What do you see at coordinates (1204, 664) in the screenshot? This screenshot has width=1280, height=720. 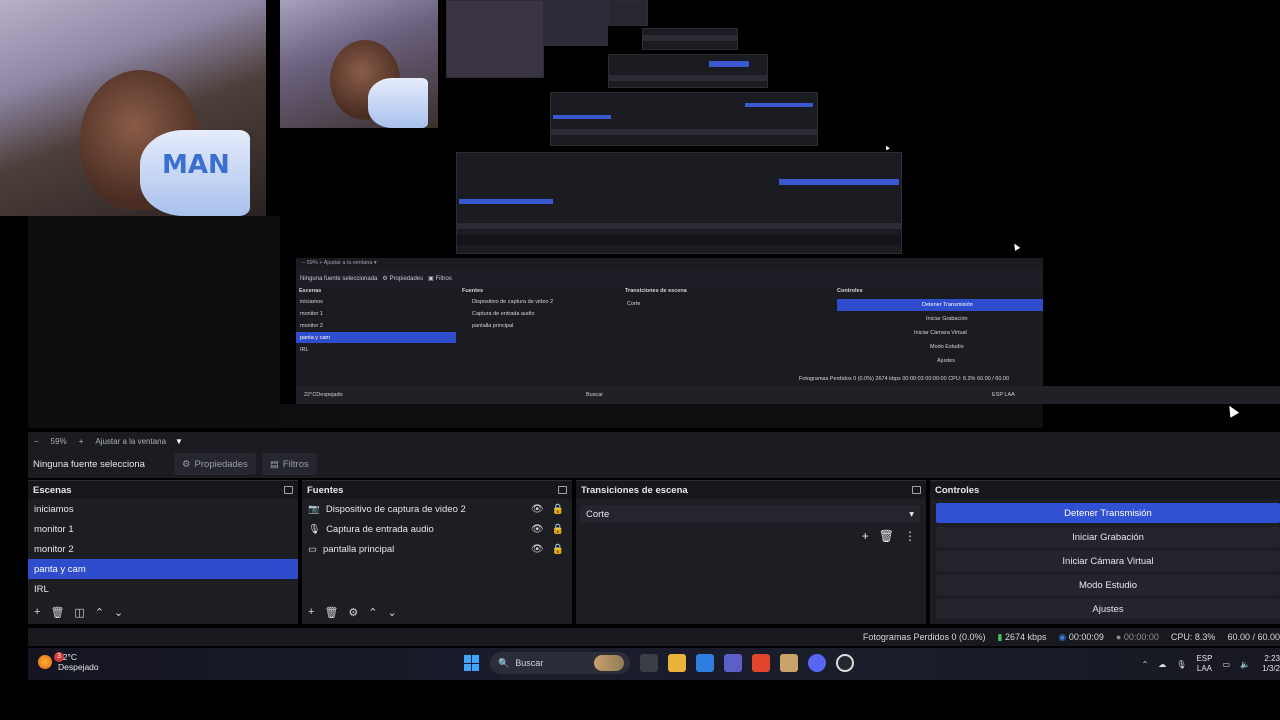 I see `language-indicator: ESP LAA` at bounding box center [1204, 664].